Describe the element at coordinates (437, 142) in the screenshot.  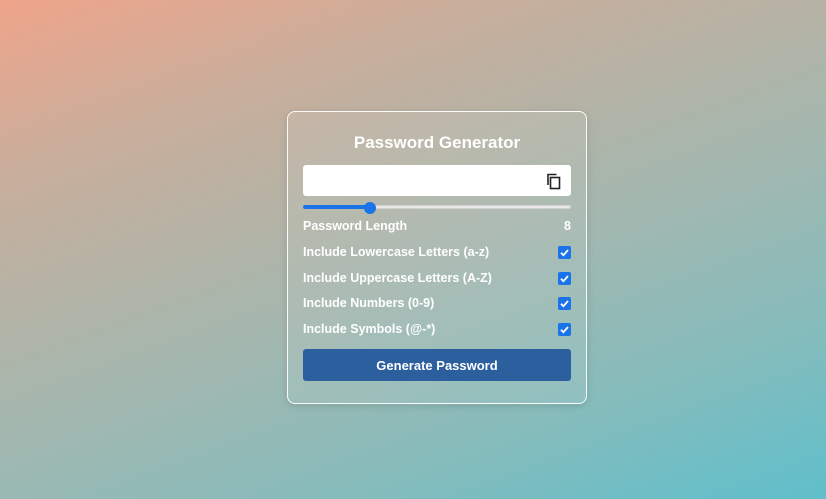
I see `page-title: Password Generator` at that location.